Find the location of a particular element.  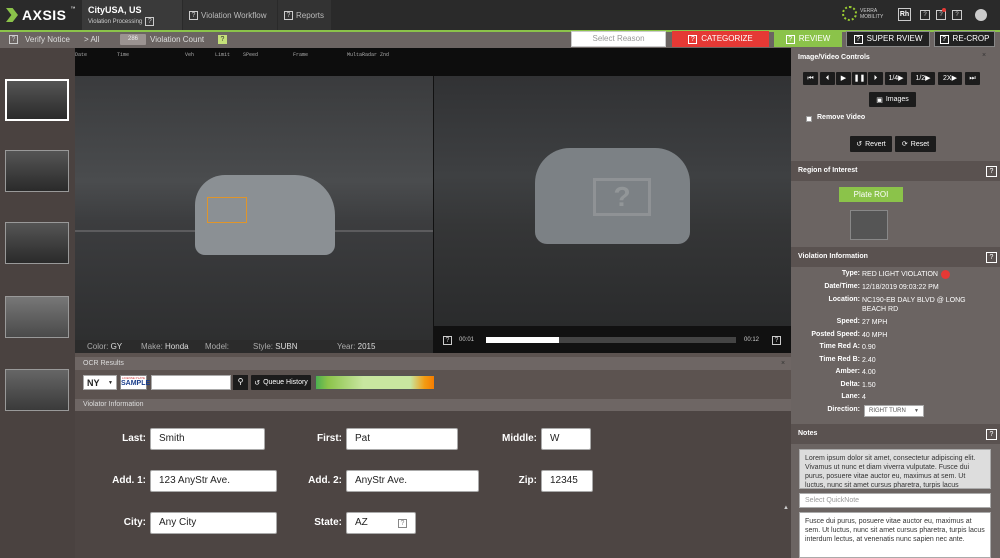

violation-information-header: Violation Information is located at coordinates (895, 257).